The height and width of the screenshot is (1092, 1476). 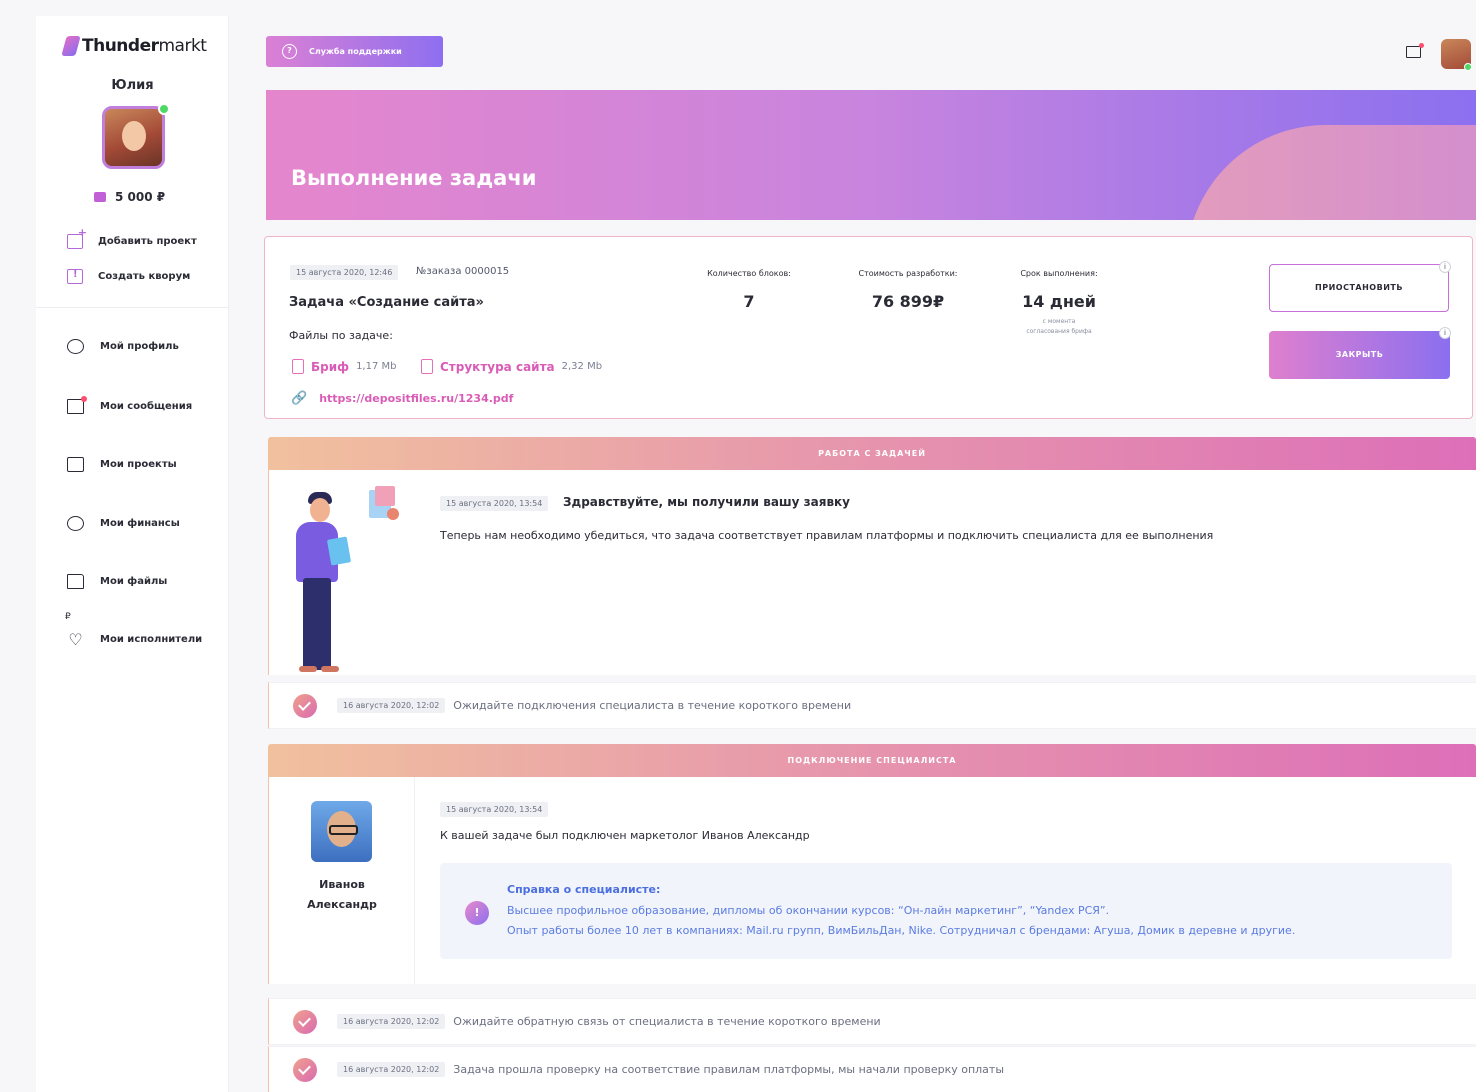 I want to click on sidebar-item-label: Мои финансы, so click(x=140, y=523).